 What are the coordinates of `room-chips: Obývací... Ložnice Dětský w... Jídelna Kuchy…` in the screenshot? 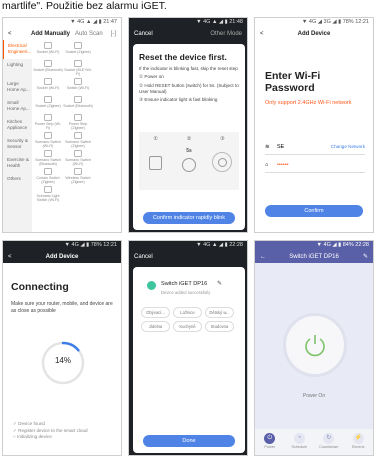 It's located at (189, 319).